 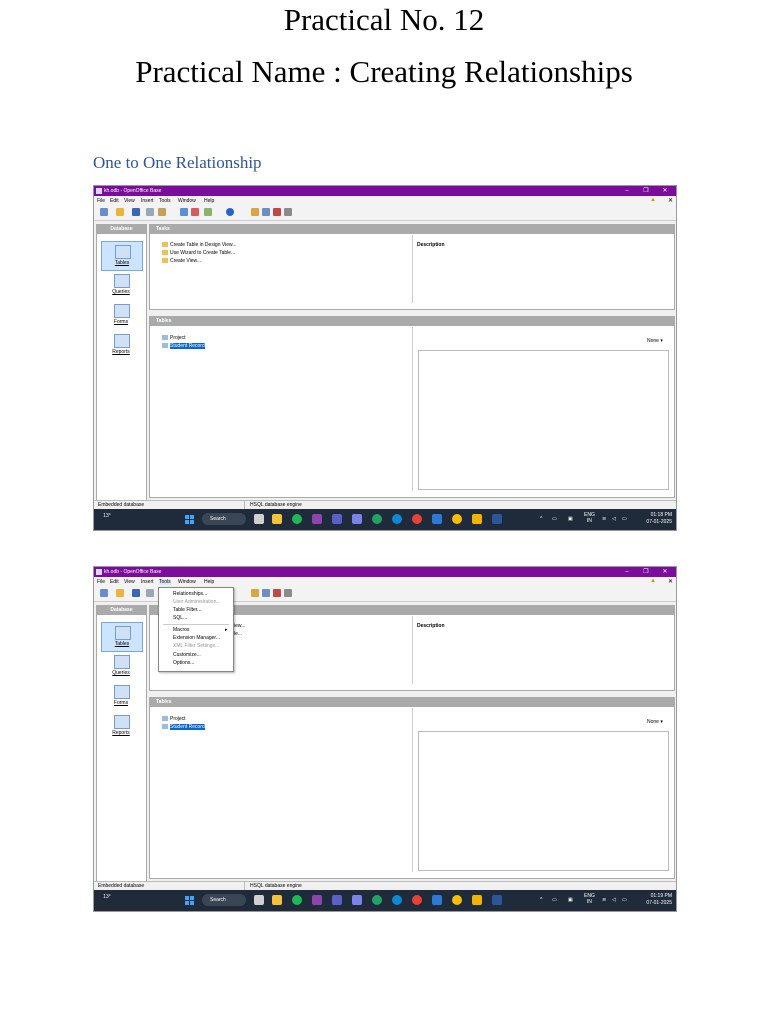 What do you see at coordinates (195, 212) in the screenshot?
I see `sort-descending-icon` at bounding box center [195, 212].